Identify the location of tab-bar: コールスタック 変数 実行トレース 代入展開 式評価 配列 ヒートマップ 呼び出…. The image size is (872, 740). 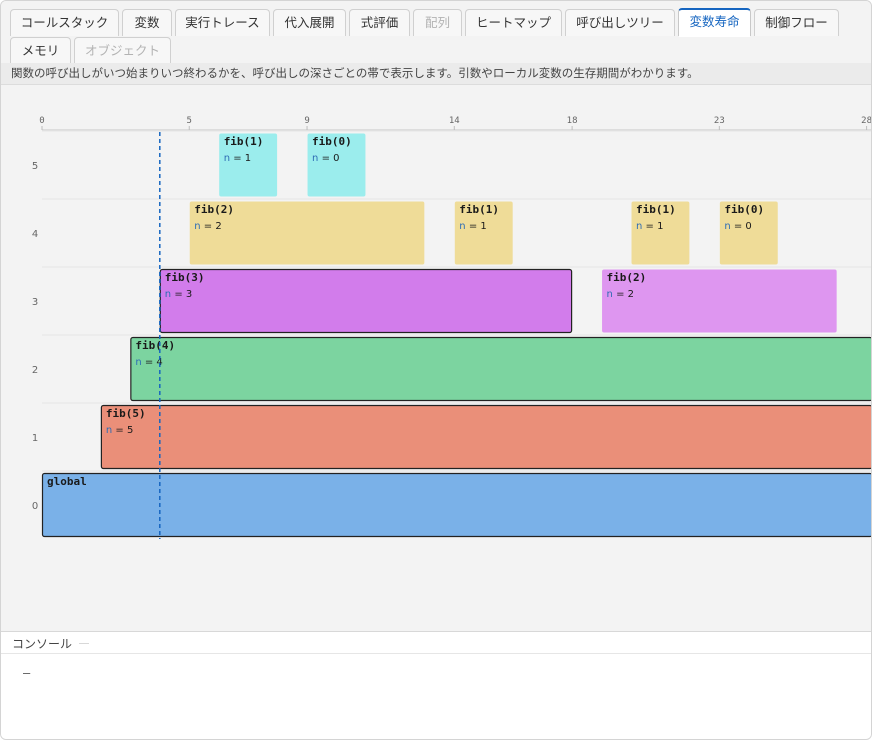
(436, 32).